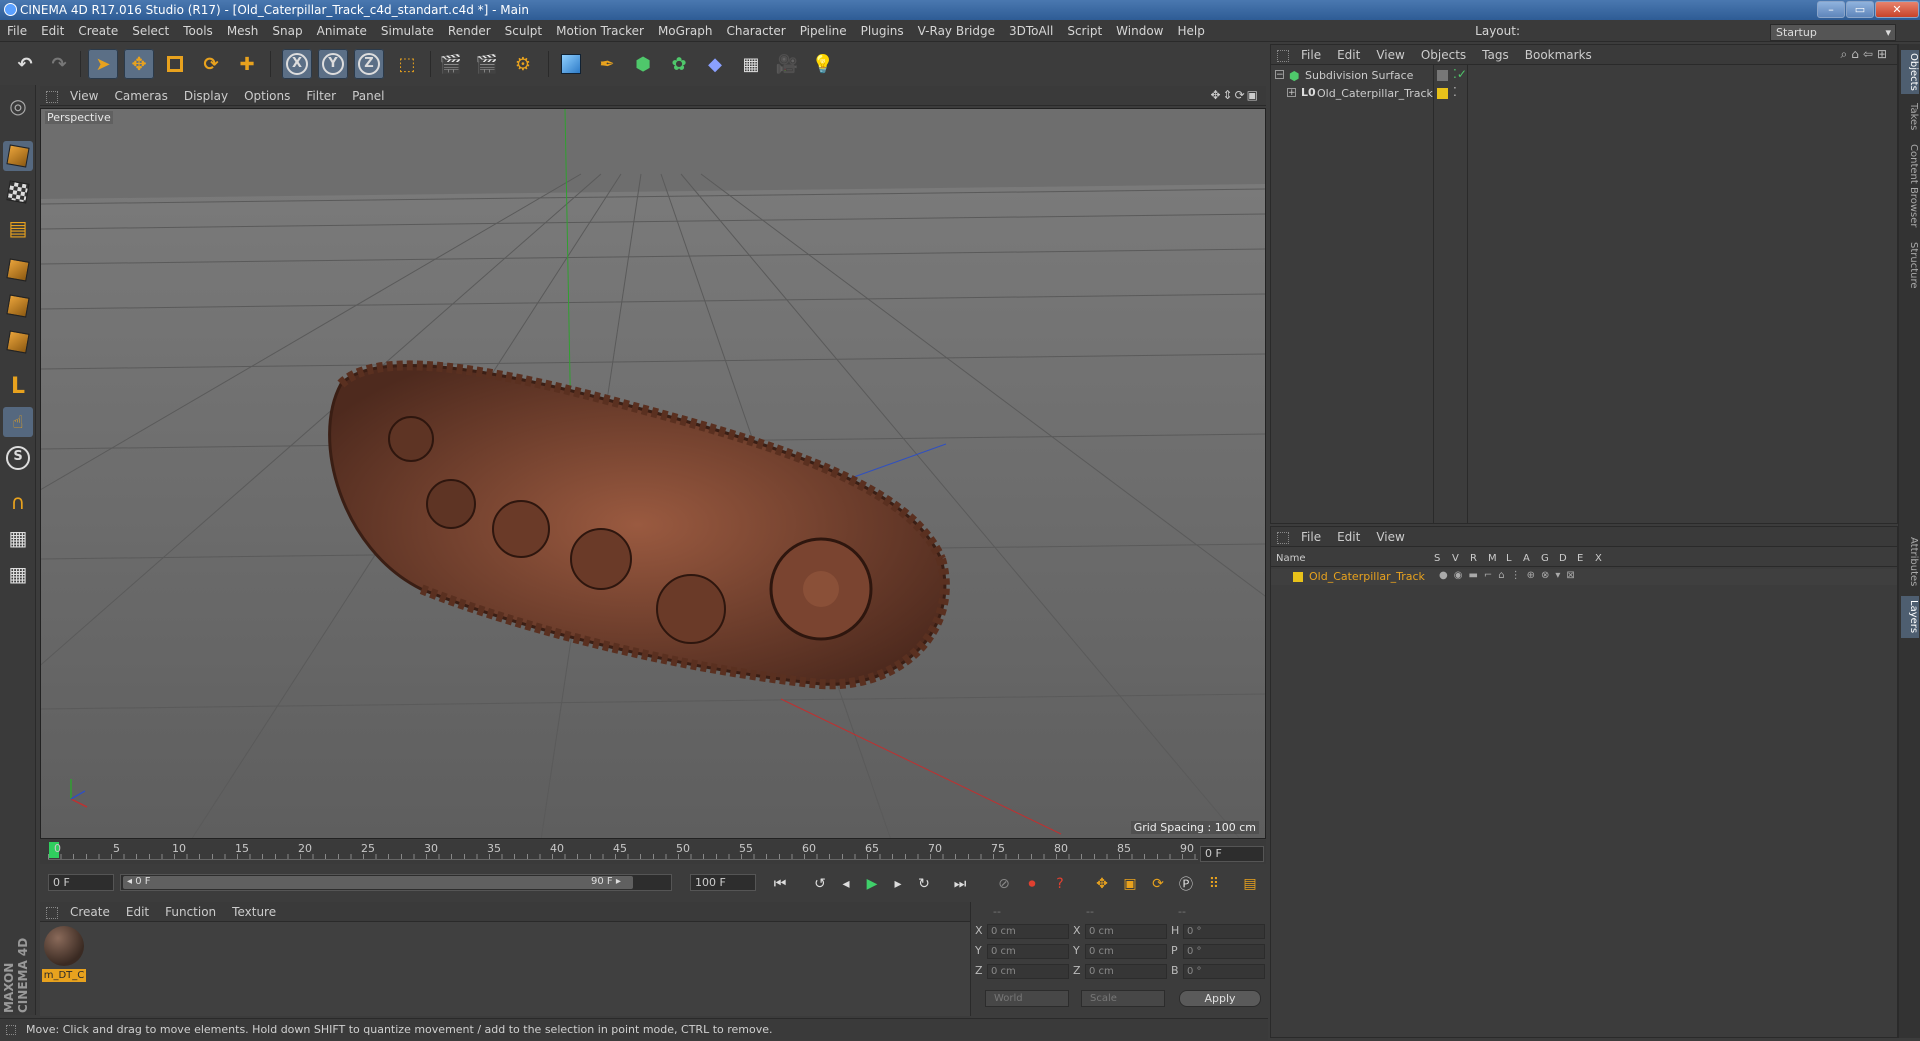 This screenshot has width=1920, height=1041. What do you see at coordinates (1232, 854) in the screenshot?
I see `current-frame-field: 0 F` at bounding box center [1232, 854].